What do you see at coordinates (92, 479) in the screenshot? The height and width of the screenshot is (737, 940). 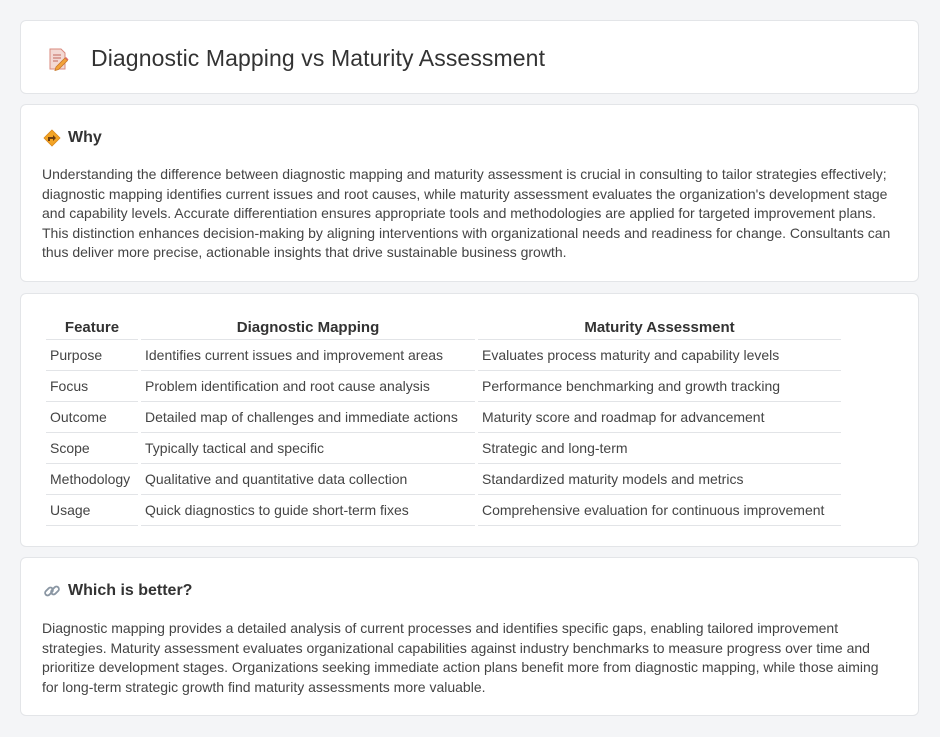 I see `row-feature: Methodology` at bounding box center [92, 479].